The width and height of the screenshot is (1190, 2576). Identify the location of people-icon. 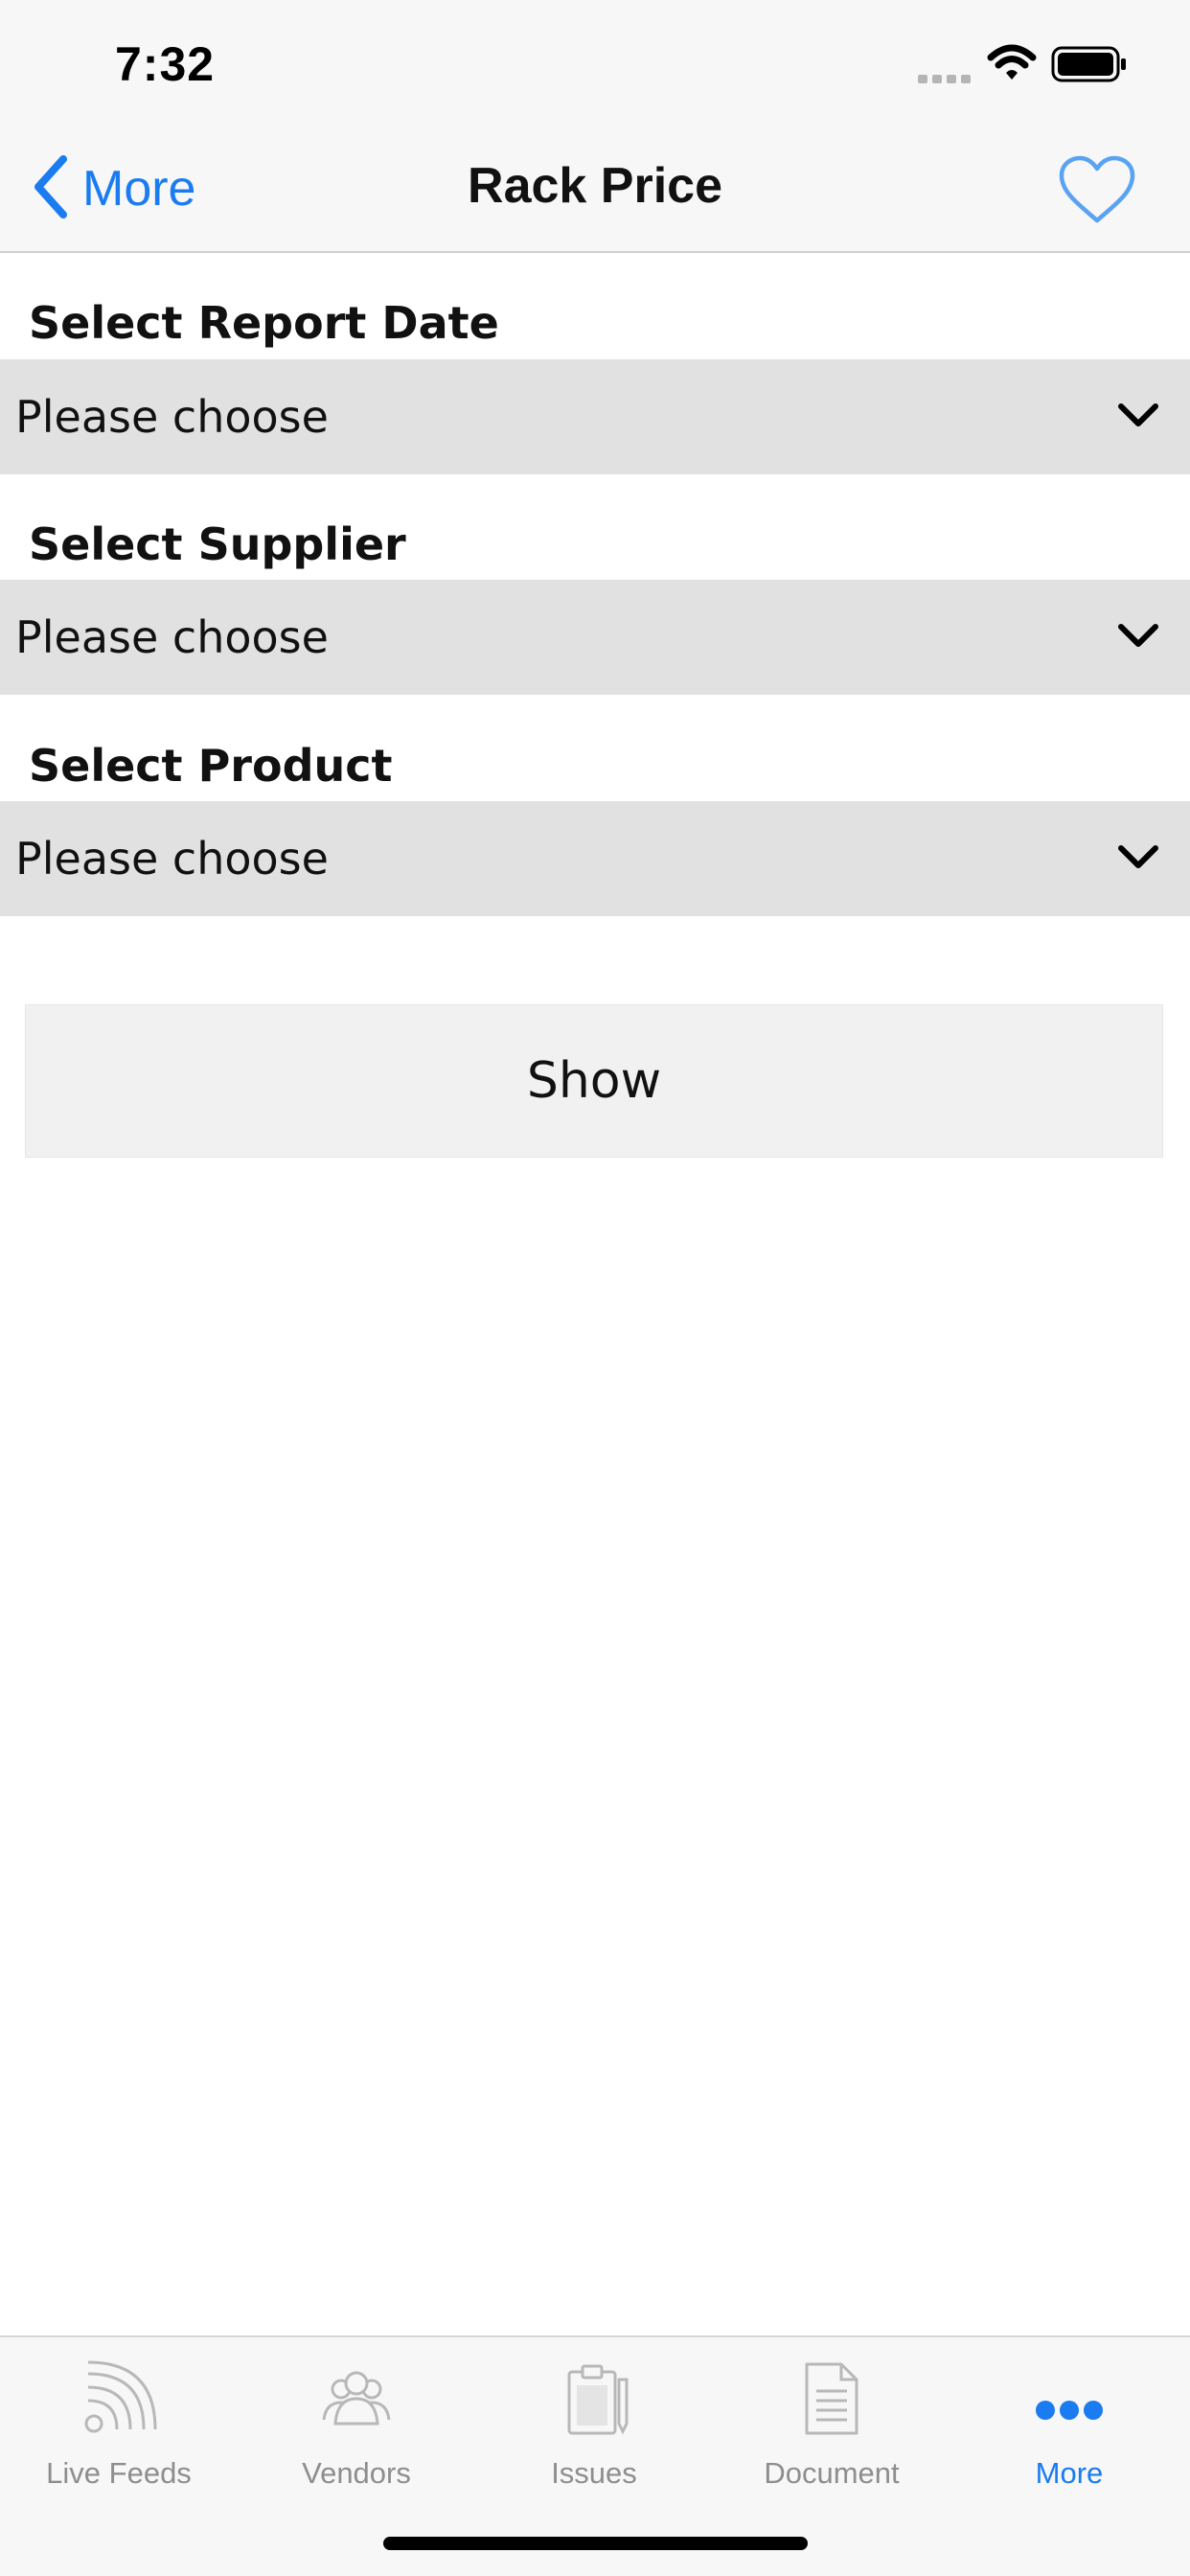
(357, 2400).